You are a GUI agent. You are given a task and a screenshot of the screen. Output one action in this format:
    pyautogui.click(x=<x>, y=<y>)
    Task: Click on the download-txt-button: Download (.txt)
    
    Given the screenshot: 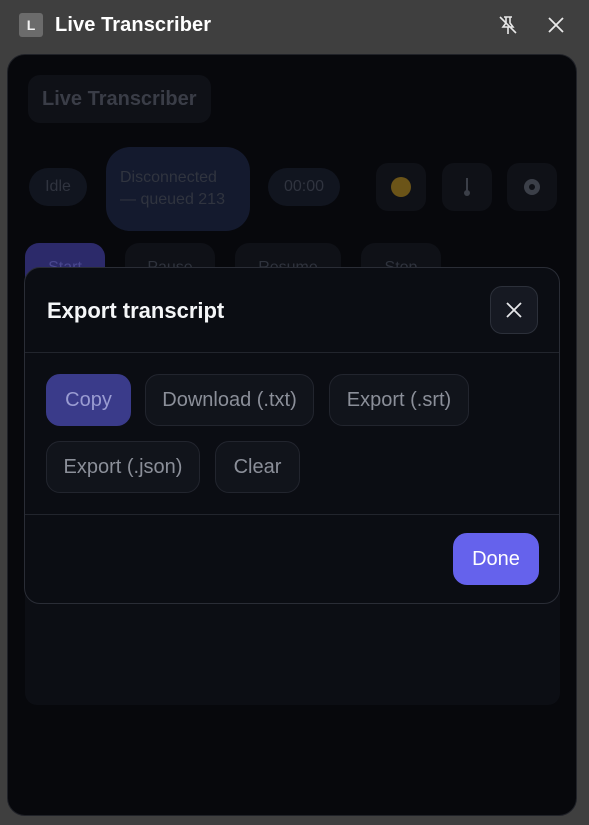 What is the action you would take?
    pyautogui.click(x=229, y=400)
    